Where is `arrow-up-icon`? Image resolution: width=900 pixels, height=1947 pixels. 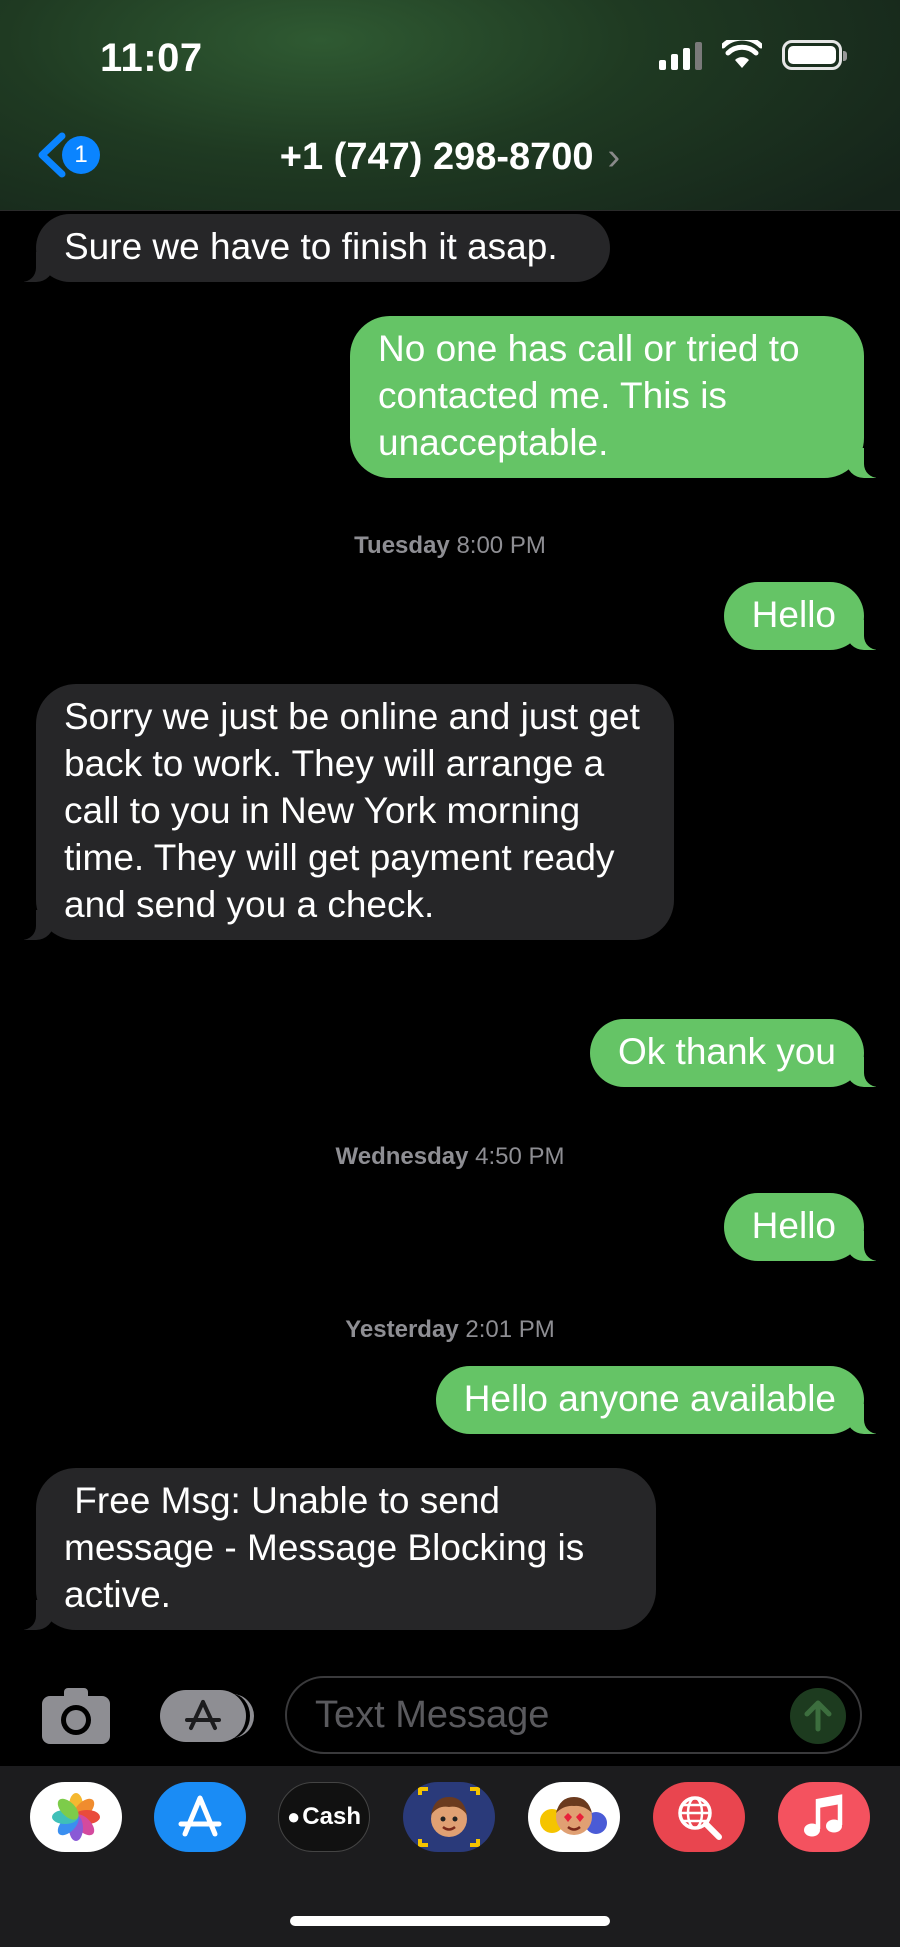
arrow-up-icon is located at coordinates (818, 1716).